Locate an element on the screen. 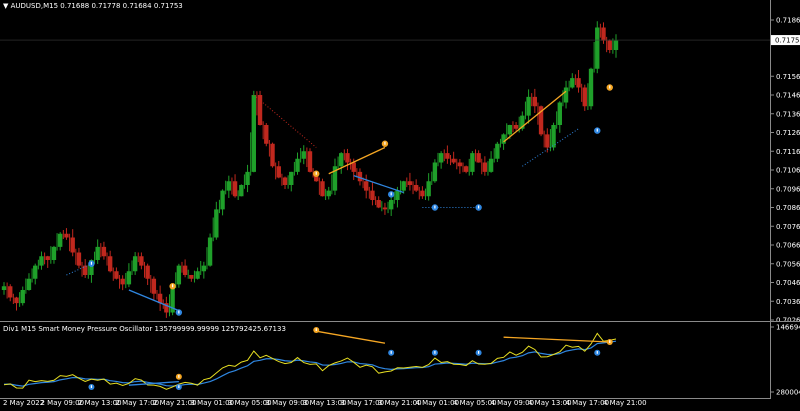 This screenshot has width=800, height=411. price-label: 0.70560 is located at coordinates (788, 264).